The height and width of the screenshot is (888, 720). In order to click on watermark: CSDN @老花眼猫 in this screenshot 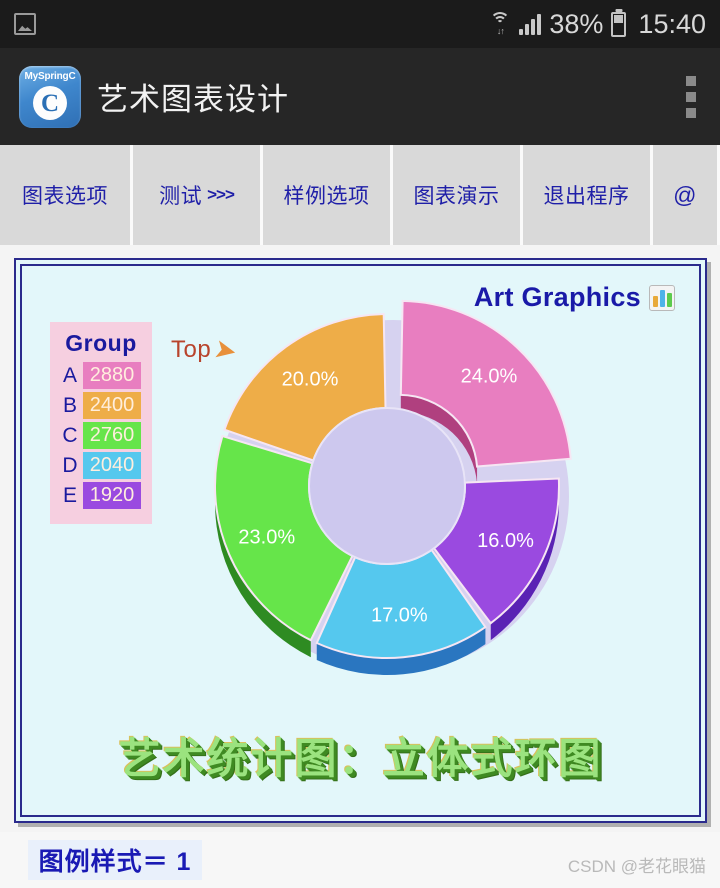, I will do `click(636, 866)`.